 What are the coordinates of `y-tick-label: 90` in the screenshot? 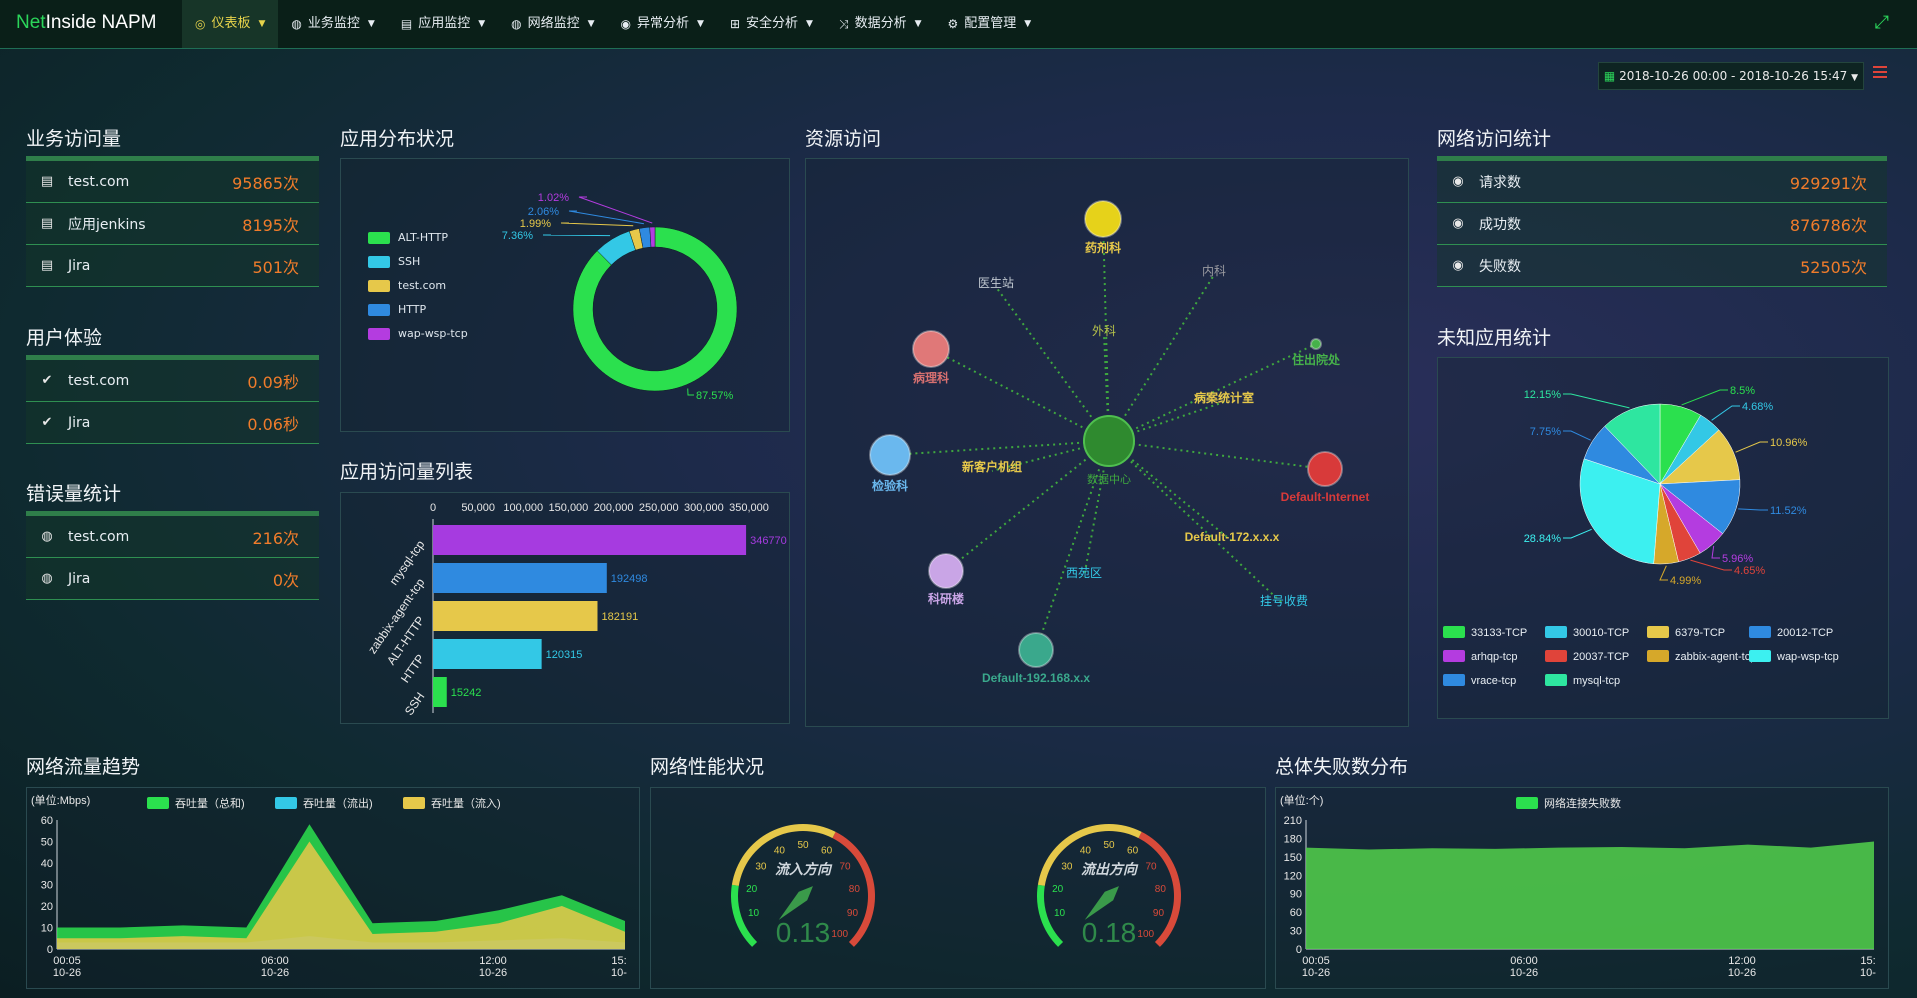 It's located at (1296, 895).